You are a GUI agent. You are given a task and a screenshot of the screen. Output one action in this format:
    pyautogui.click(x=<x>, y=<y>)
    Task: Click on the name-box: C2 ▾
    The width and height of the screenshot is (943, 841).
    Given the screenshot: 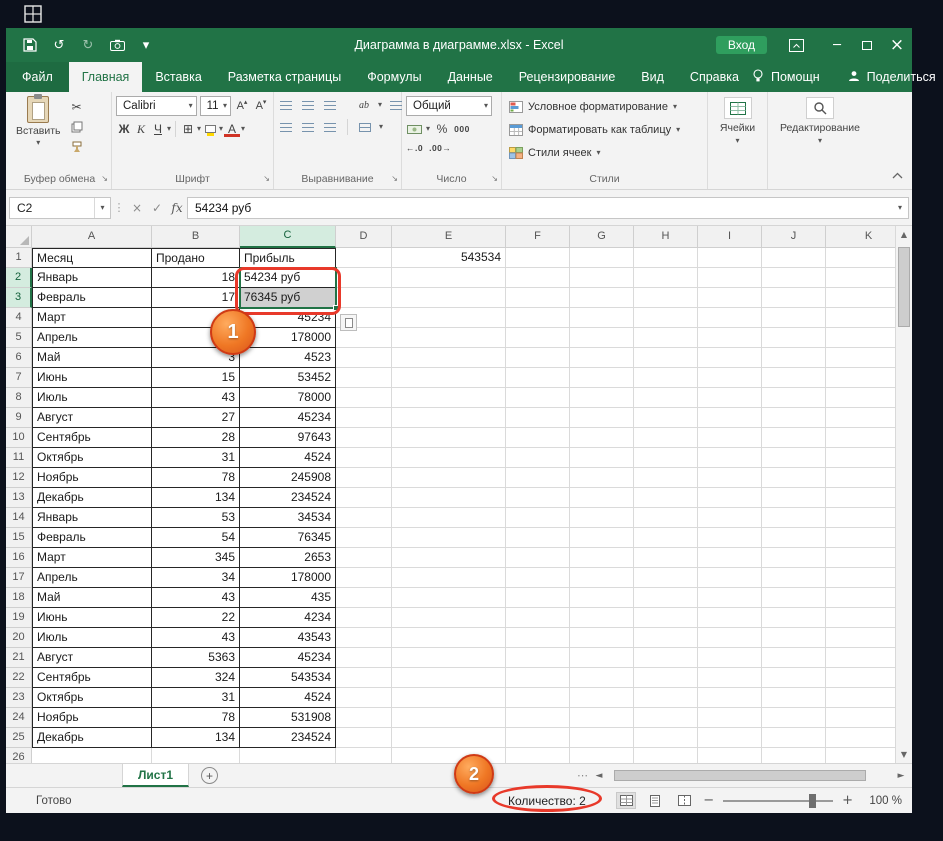 What is the action you would take?
    pyautogui.click(x=60, y=207)
    